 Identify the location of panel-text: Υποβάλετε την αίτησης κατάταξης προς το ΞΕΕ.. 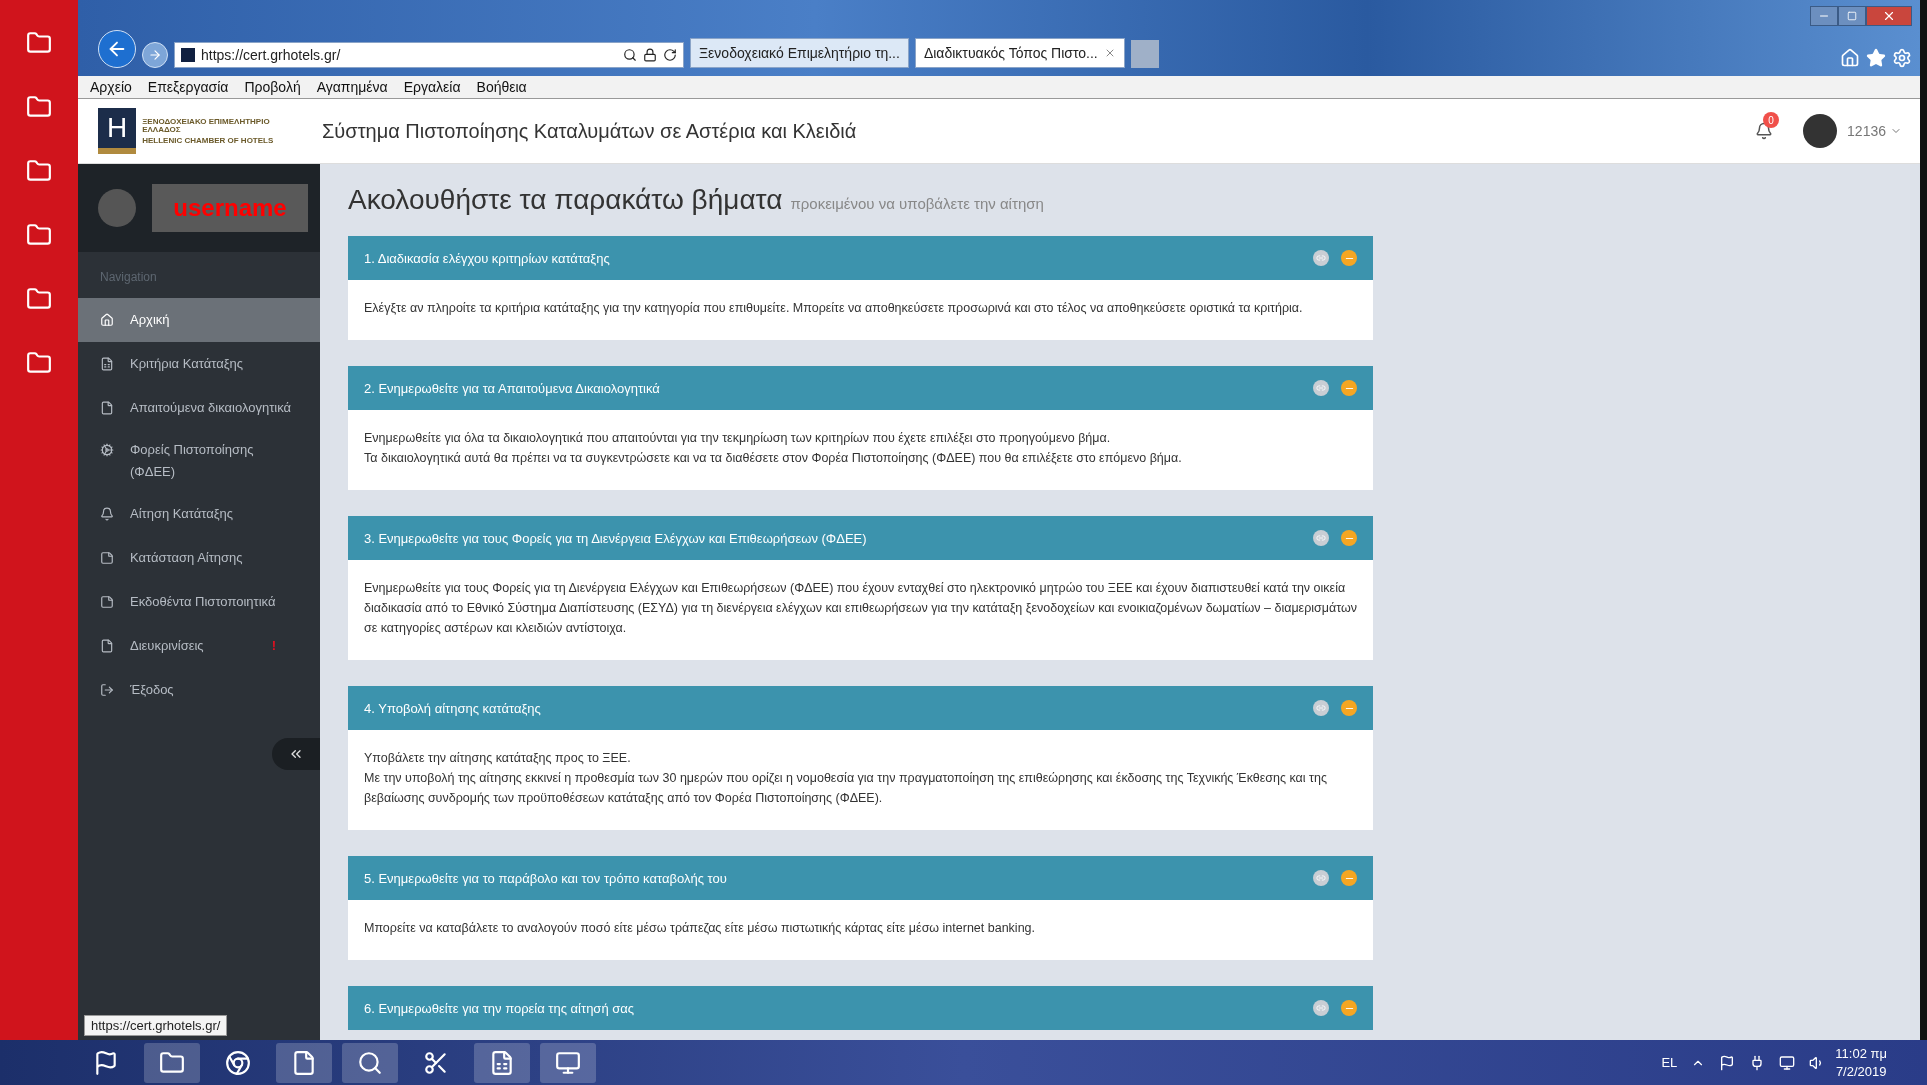
(498, 758).